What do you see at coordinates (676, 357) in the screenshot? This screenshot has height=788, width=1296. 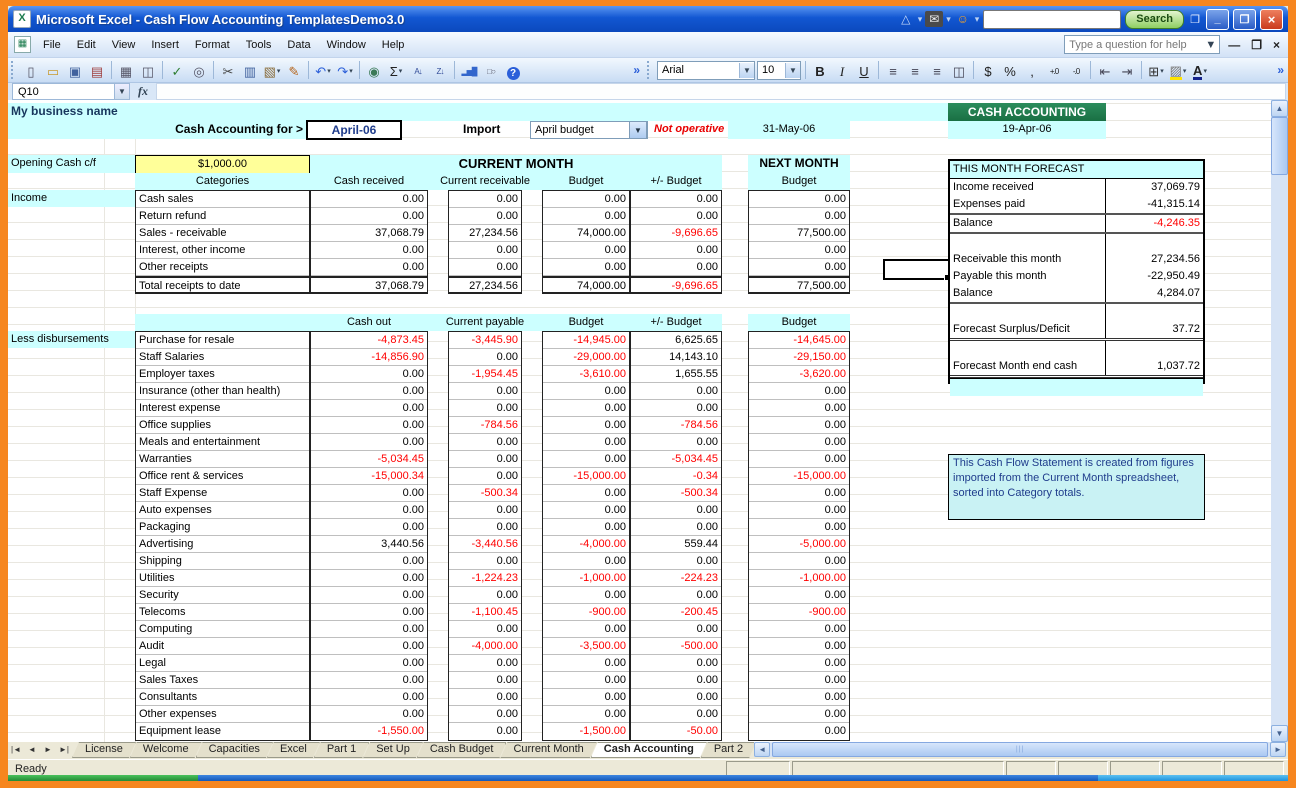 I see `table-cell: 14,143.10` at bounding box center [676, 357].